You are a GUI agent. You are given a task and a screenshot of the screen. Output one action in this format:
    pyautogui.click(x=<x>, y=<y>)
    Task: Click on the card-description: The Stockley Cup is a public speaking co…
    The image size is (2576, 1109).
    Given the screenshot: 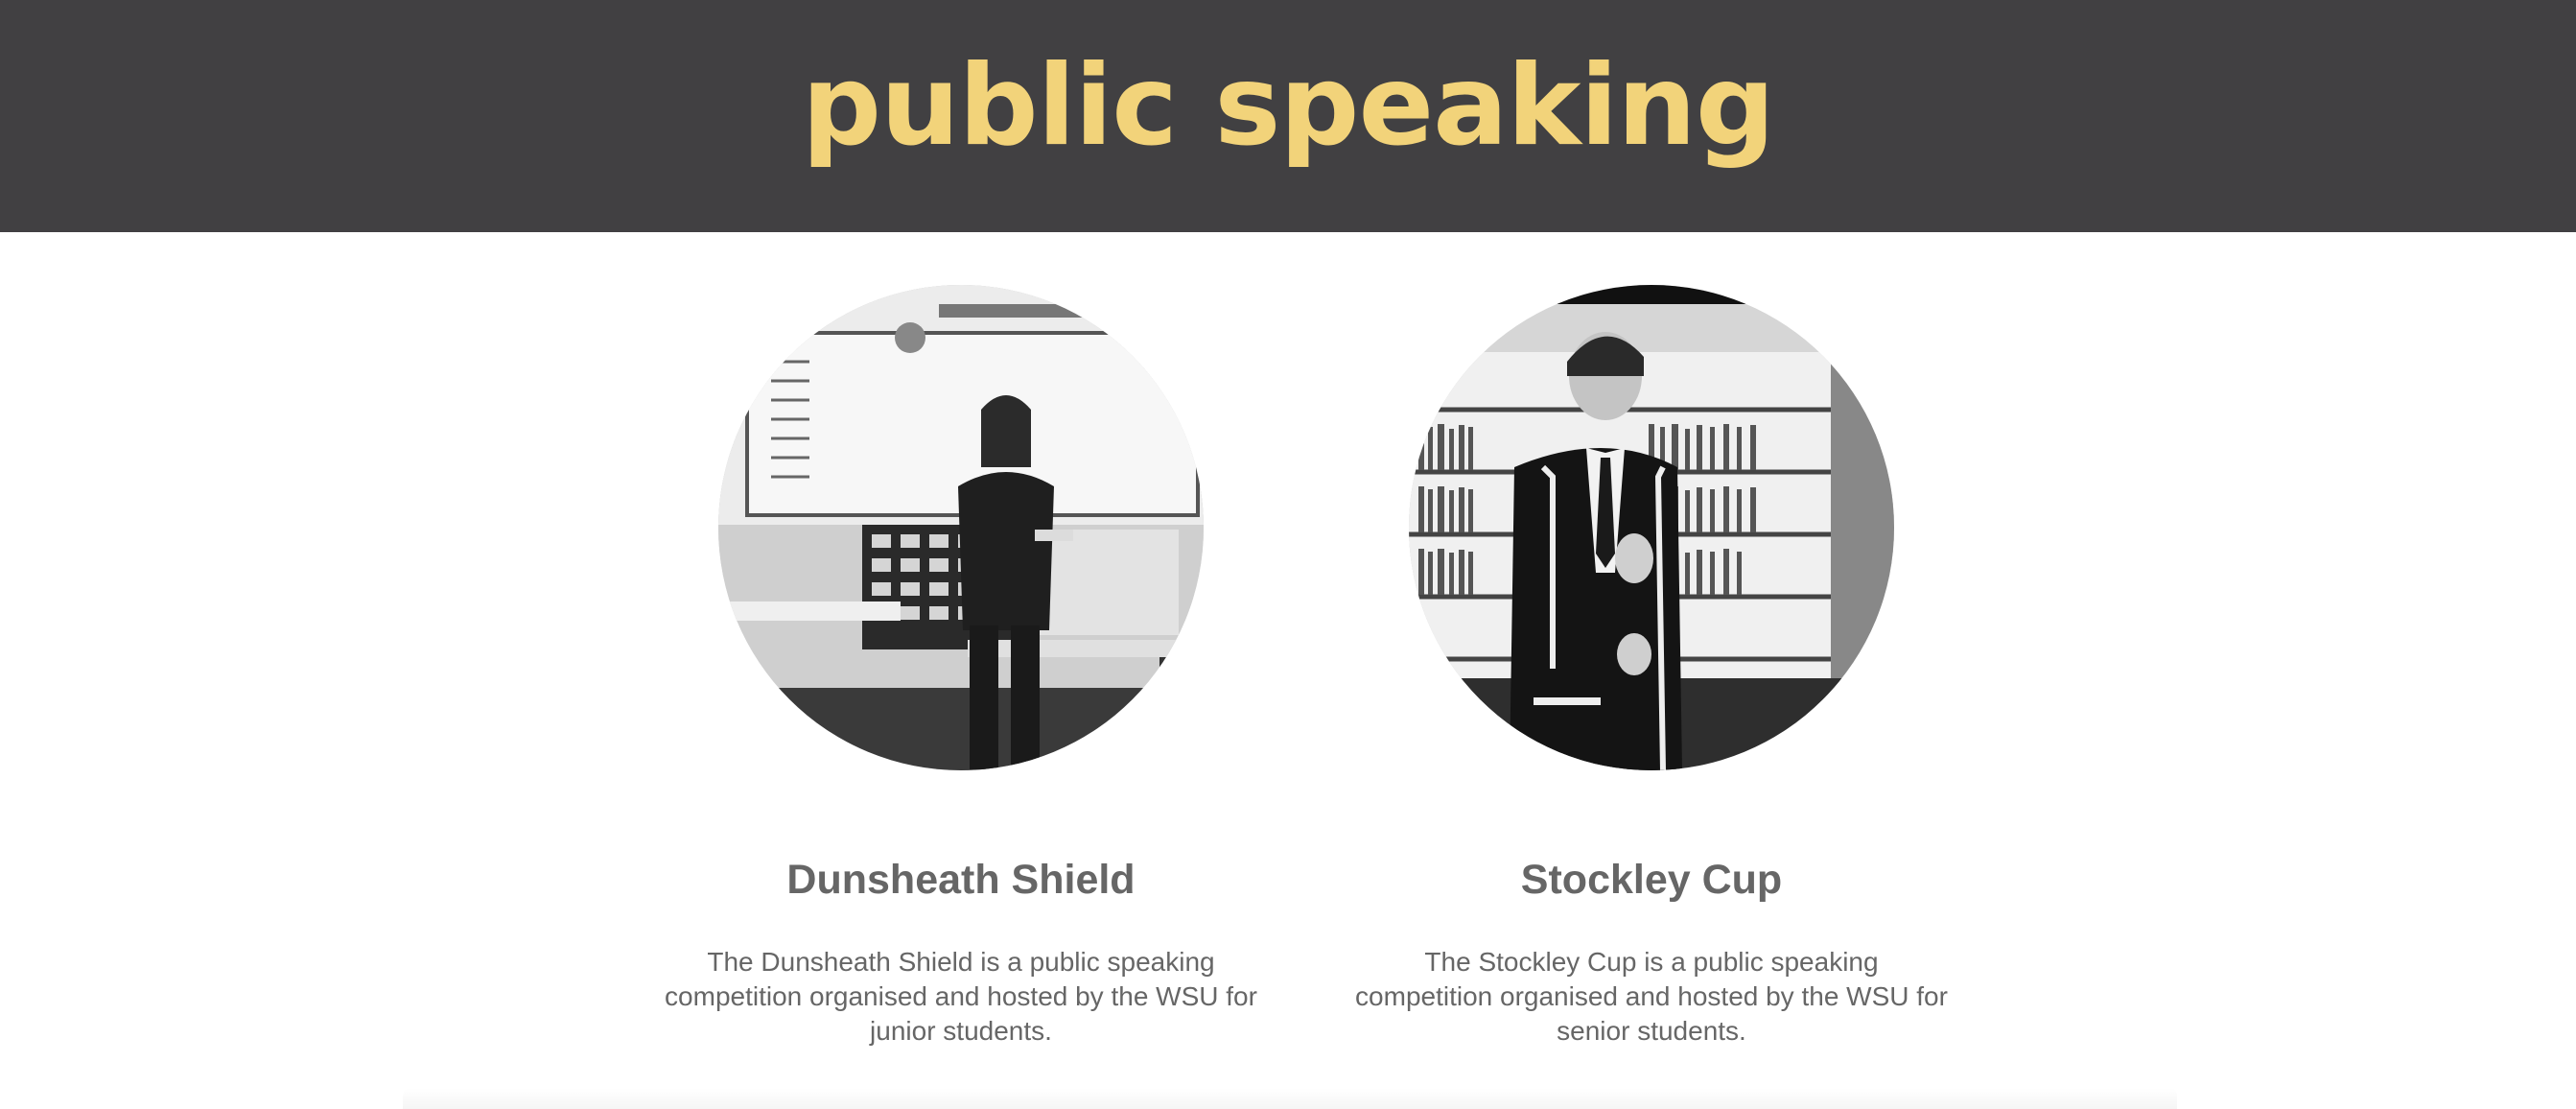 What is the action you would take?
    pyautogui.click(x=1651, y=996)
    